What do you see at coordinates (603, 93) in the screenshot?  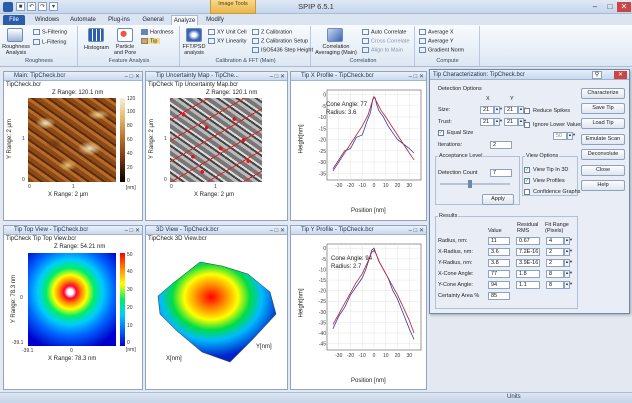 I see `characterize-button: Characterize` at bounding box center [603, 93].